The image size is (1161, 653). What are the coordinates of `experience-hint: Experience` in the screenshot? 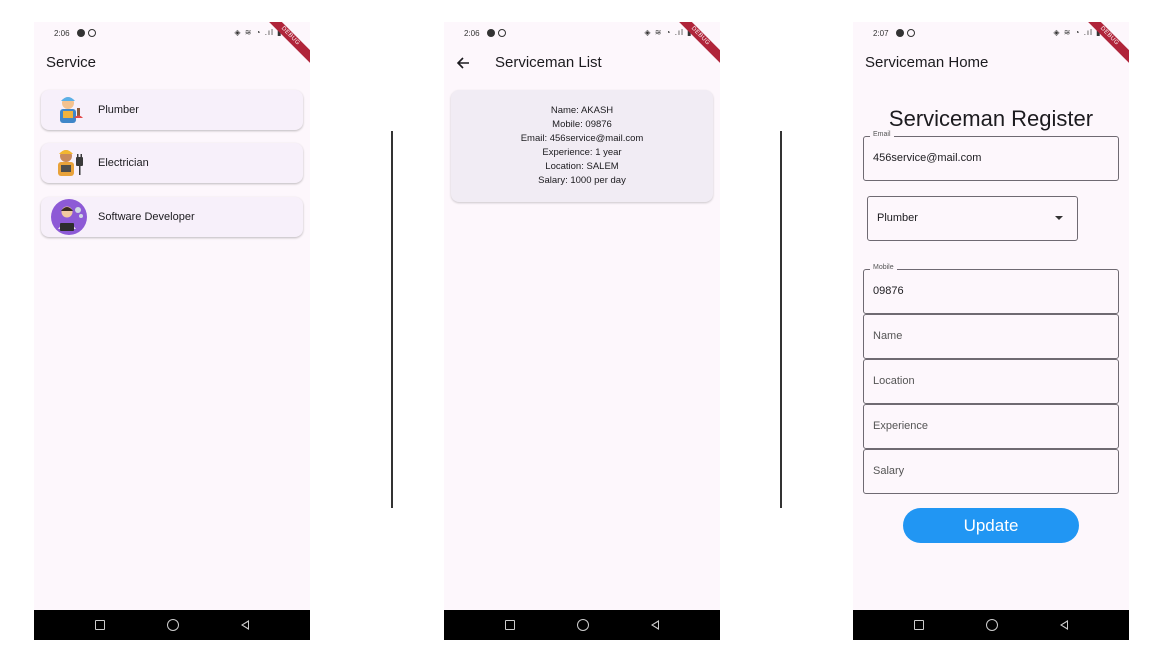 It's located at (901, 426).